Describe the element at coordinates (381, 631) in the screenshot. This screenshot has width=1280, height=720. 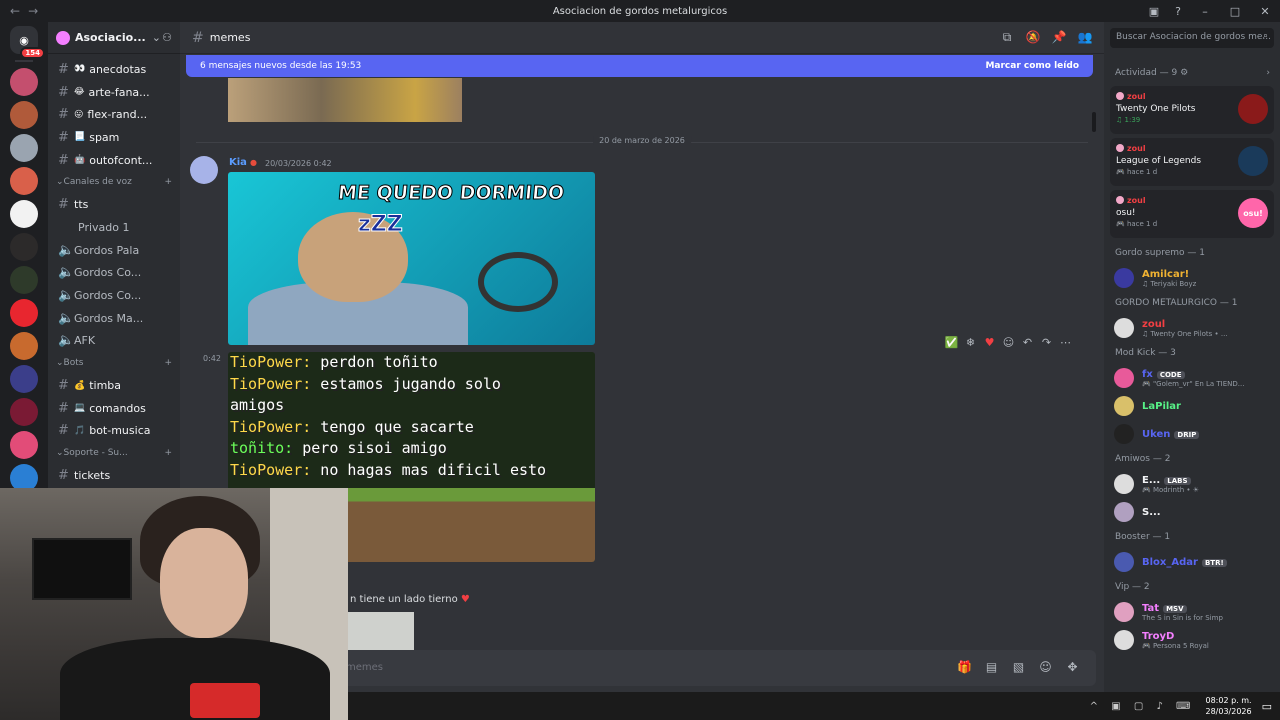
I see `image-attachment` at that location.